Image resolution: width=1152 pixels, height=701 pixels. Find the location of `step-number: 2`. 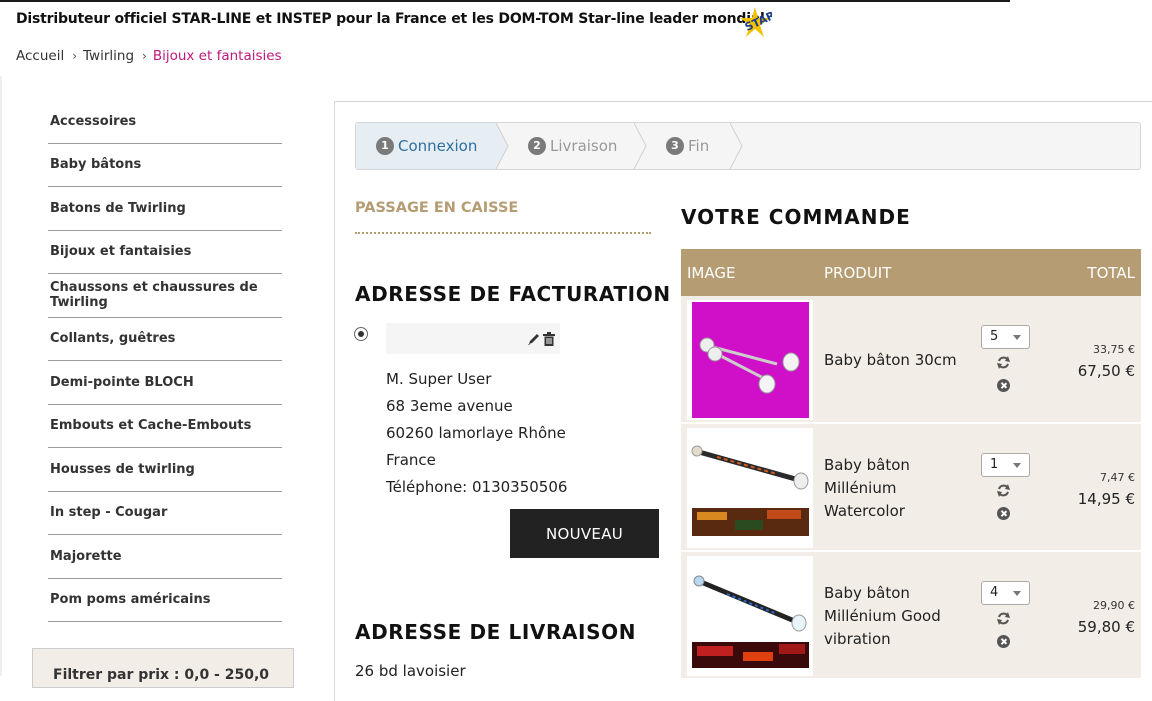

step-number: 2 is located at coordinates (537, 146).